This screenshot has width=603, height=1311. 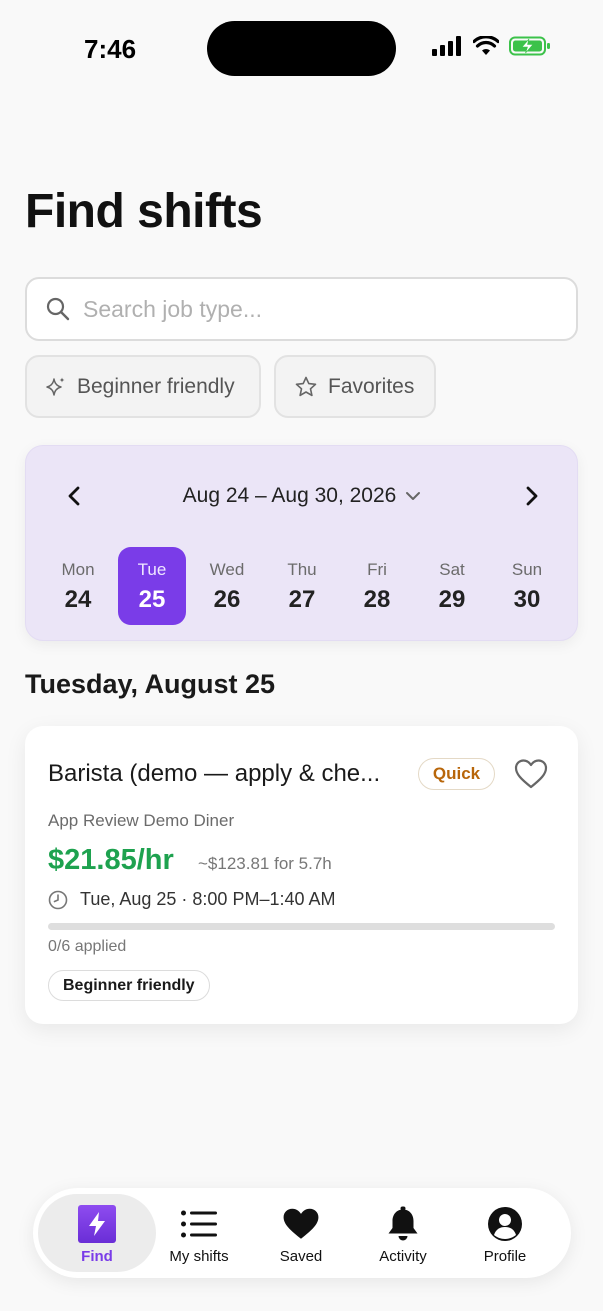 I want to click on date-heading: Tuesday, August 25, so click(x=150, y=684).